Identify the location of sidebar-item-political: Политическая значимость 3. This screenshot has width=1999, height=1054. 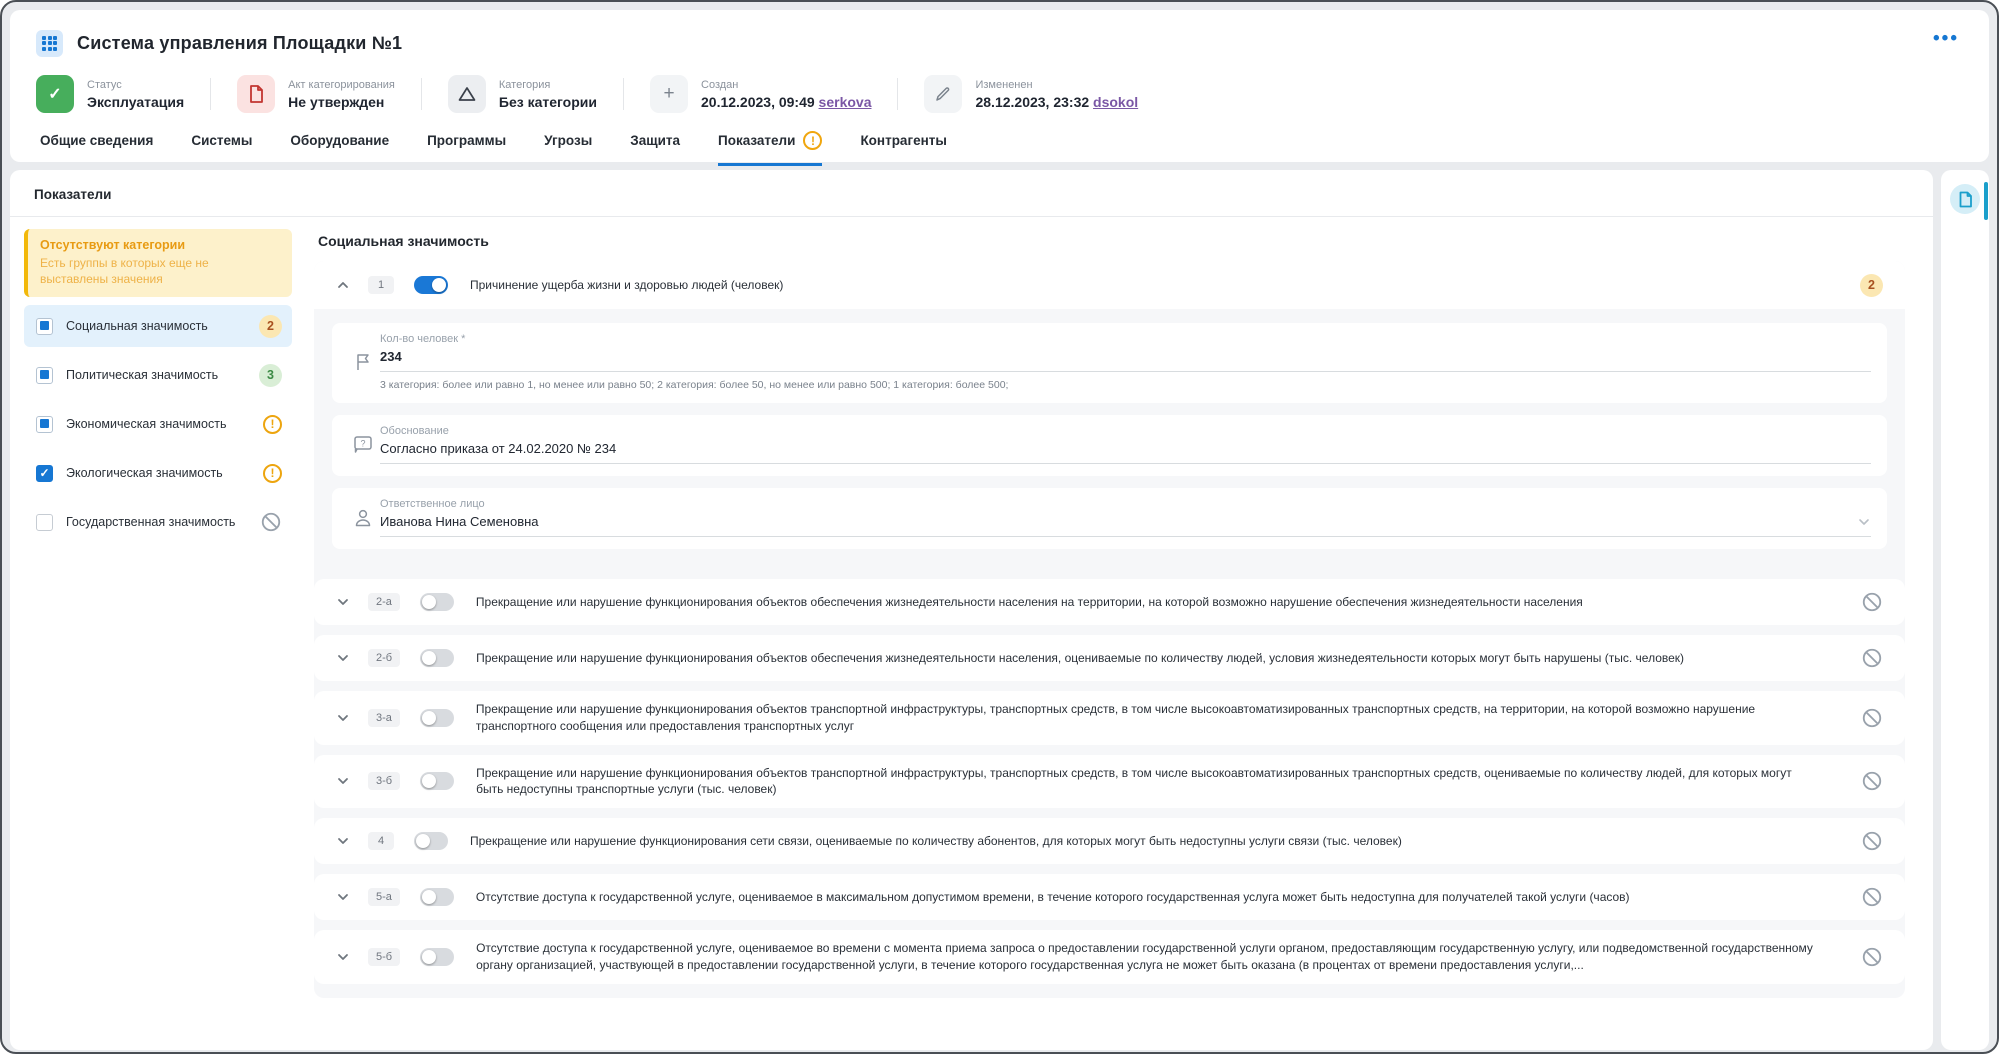
(158, 375).